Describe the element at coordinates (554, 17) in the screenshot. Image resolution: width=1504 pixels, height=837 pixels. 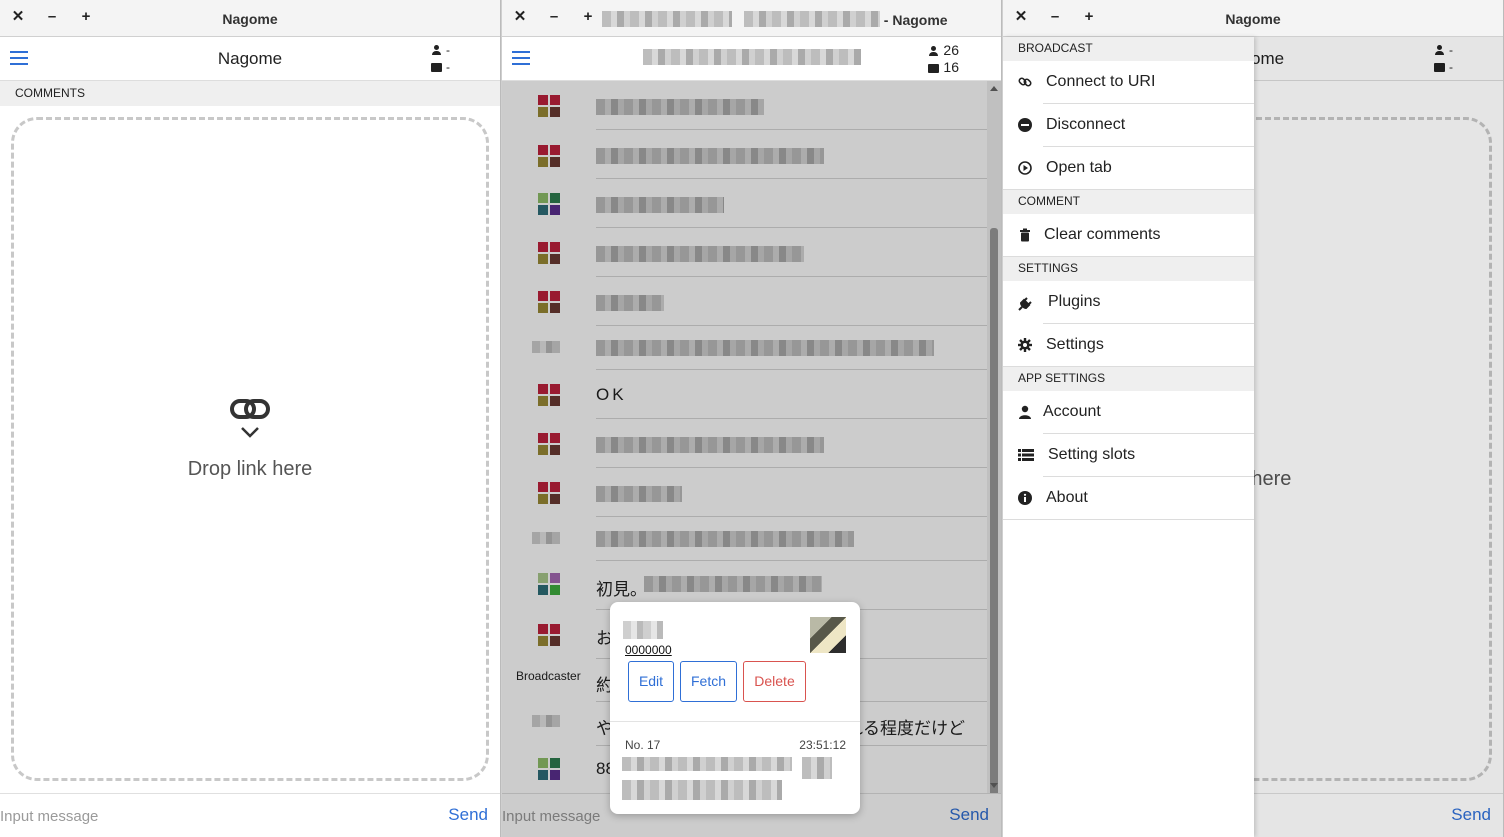
I see `minimize-window-button: –` at that location.